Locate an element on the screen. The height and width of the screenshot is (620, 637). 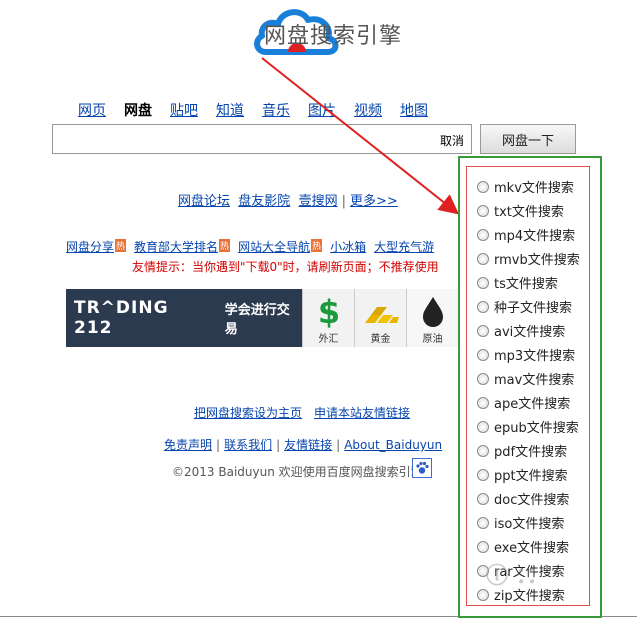
hot-link-label: 教育部大学排名 is located at coordinates (176, 247).